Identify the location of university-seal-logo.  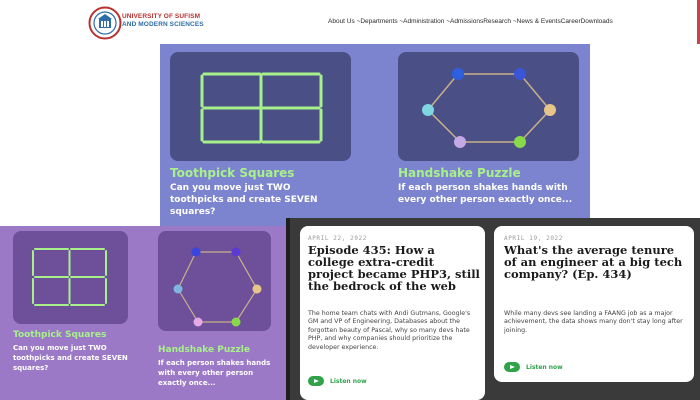
(105, 23).